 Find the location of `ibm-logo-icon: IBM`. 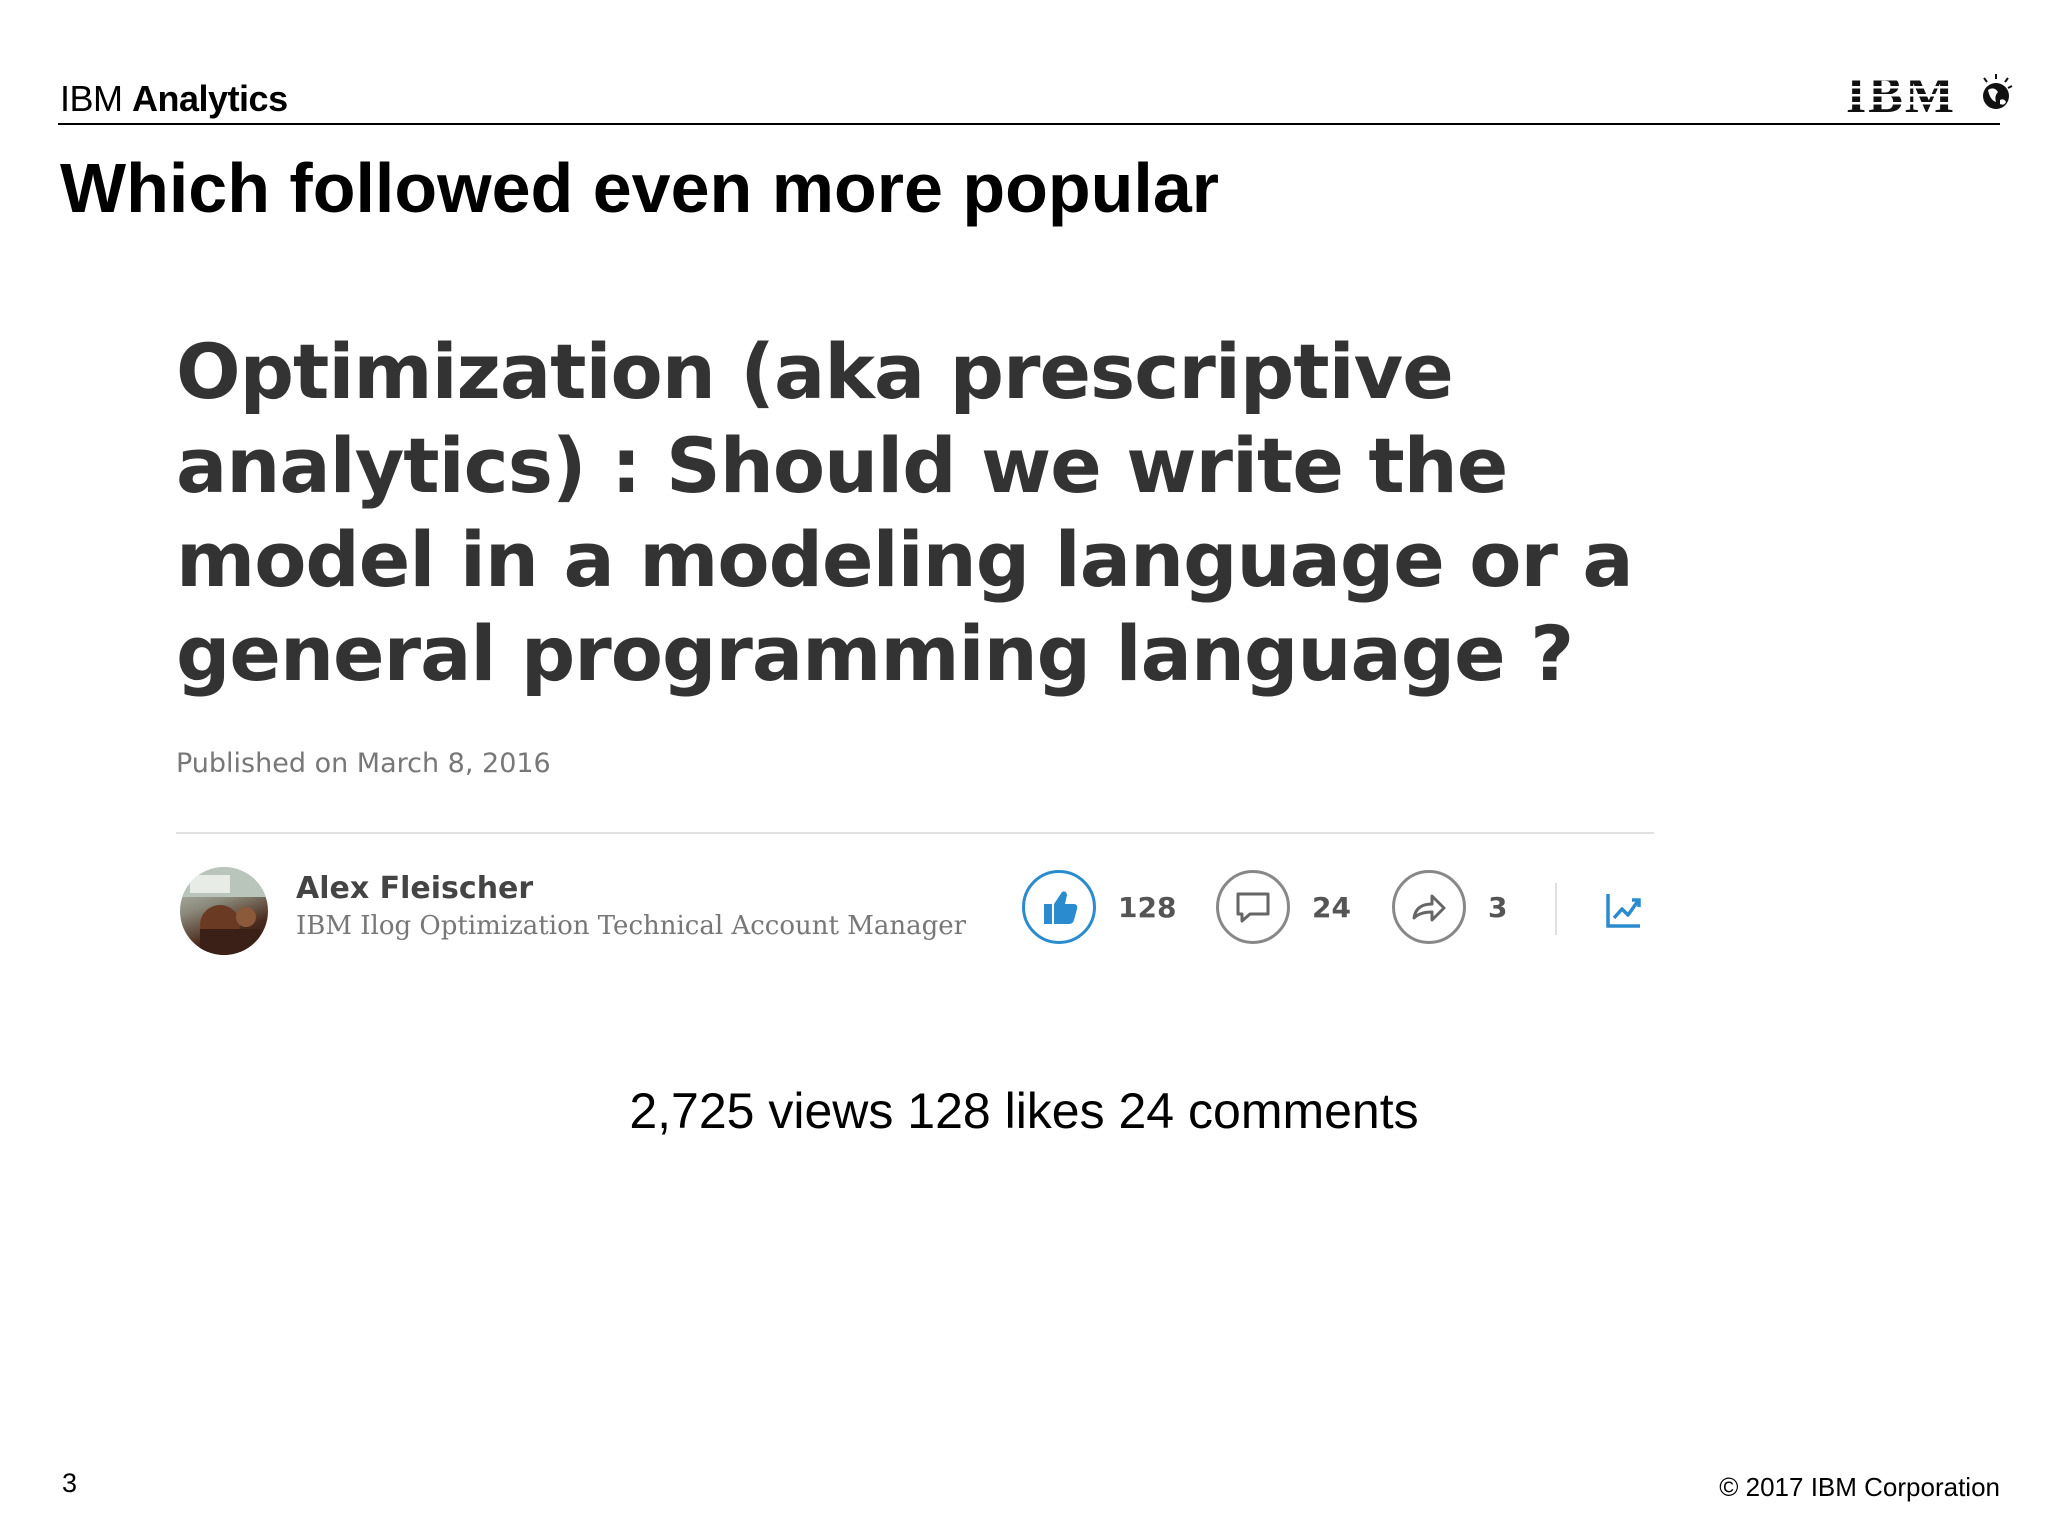

ibm-logo-icon: IBM is located at coordinates (1929, 95).